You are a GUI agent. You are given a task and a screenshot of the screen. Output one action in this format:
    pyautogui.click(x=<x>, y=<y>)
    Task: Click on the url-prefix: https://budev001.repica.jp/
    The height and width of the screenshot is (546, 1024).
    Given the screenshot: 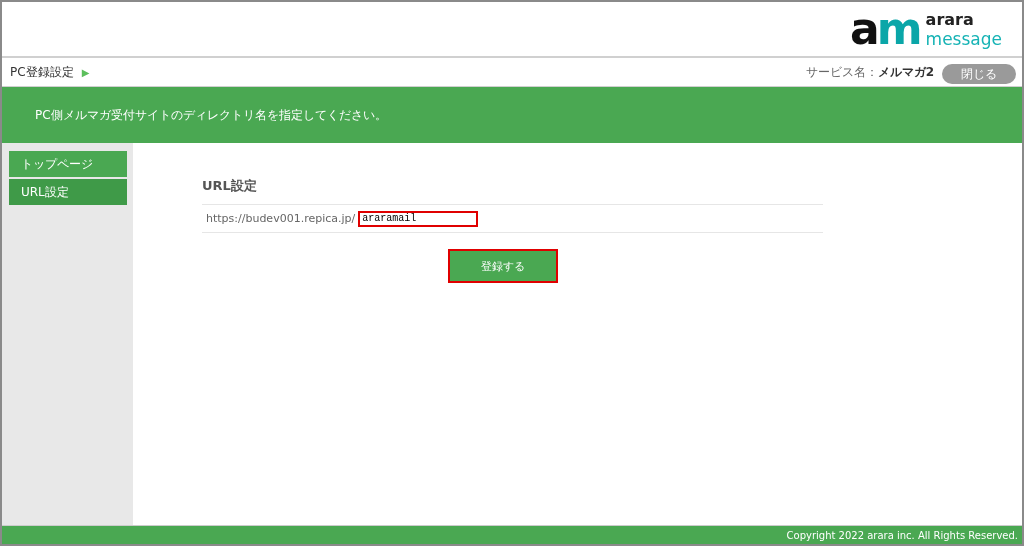 What is the action you would take?
    pyautogui.click(x=281, y=218)
    